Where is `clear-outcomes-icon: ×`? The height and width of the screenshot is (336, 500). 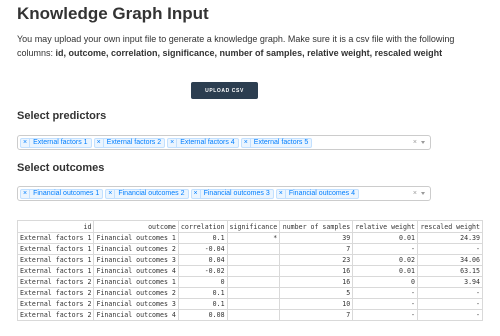
clear-outcomes-icon: × is located at coordinates (415, 193).